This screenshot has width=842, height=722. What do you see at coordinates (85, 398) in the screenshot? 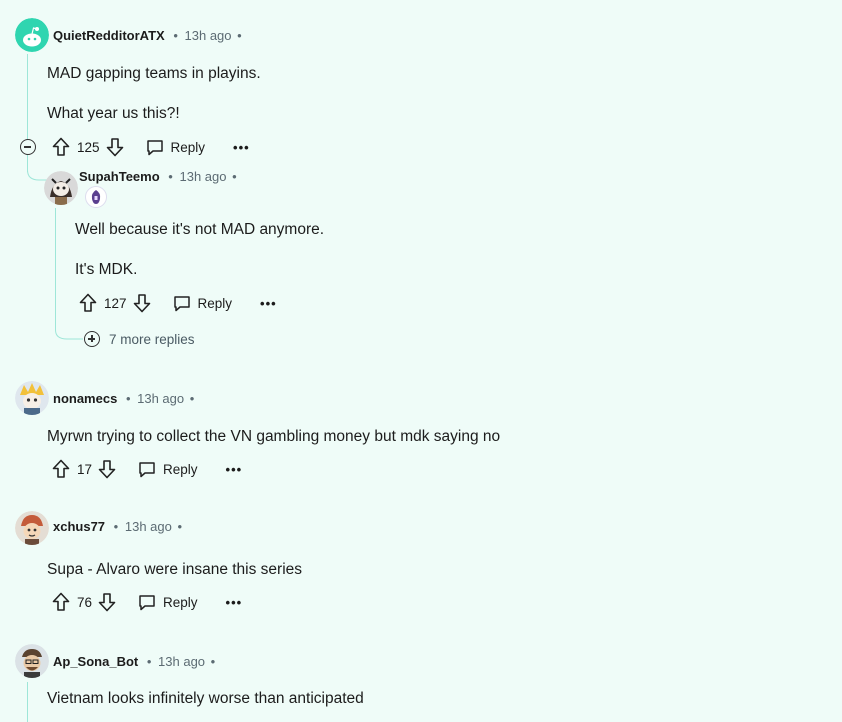
I see `username: nonamecs` at bounding box center [85, 398].